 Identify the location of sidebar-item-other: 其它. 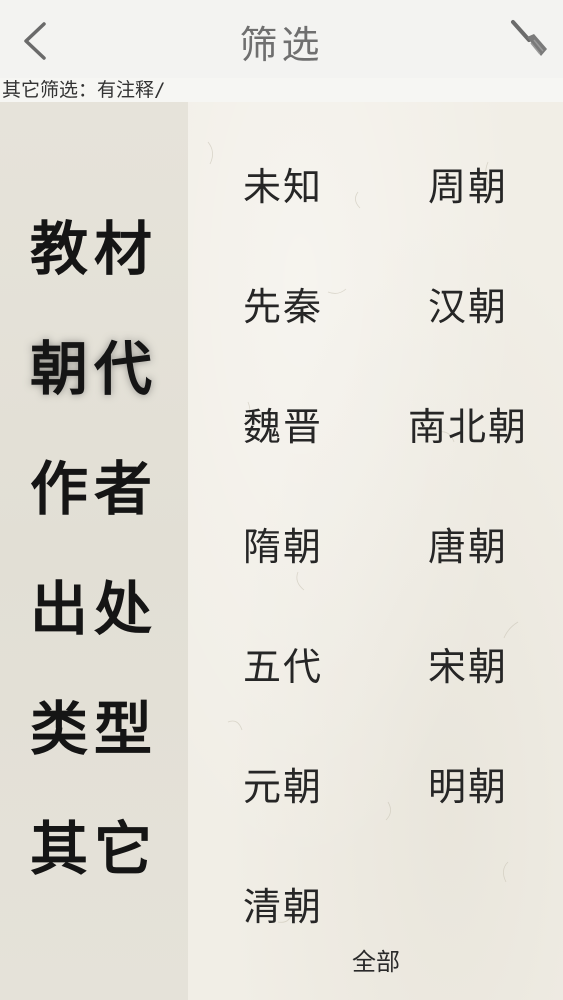
(94, 844).